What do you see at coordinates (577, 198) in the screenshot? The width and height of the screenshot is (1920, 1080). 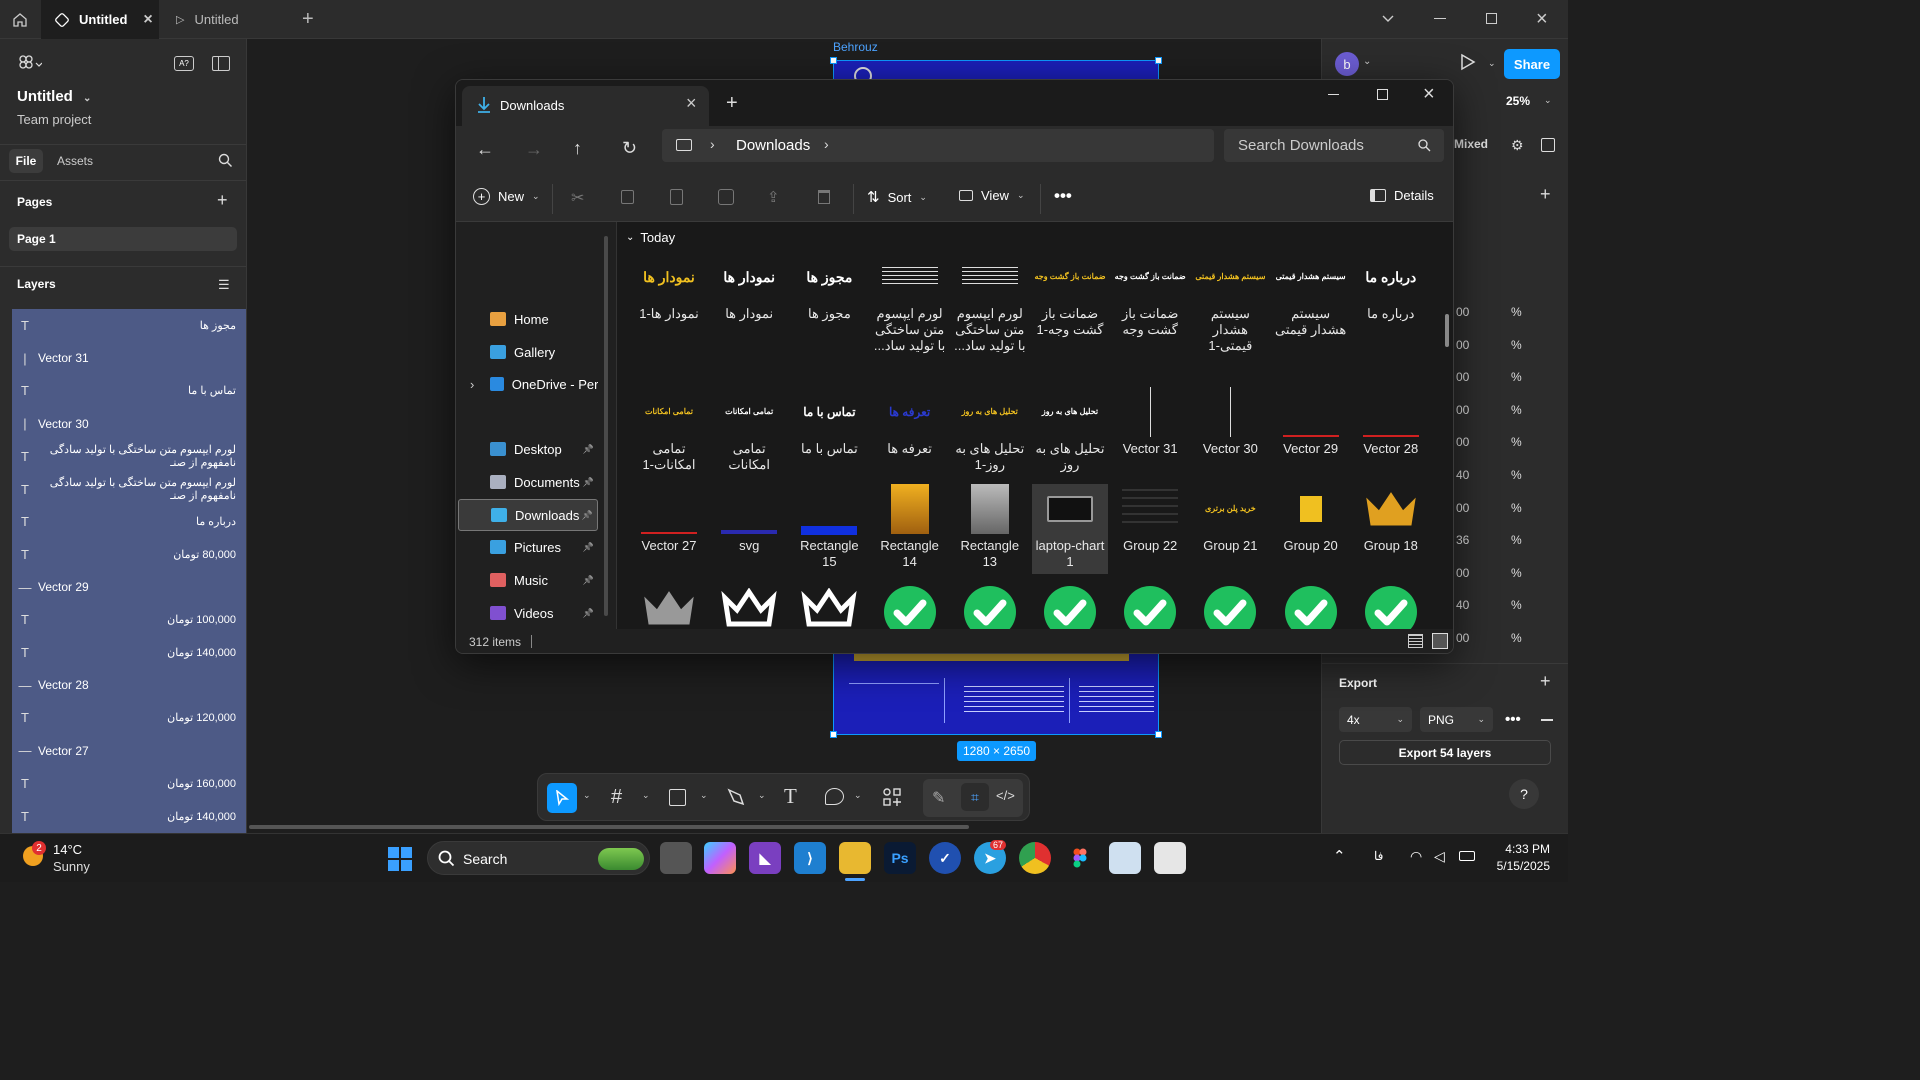 I see `cut-icon: ✂` at bounding box center [577, 198].